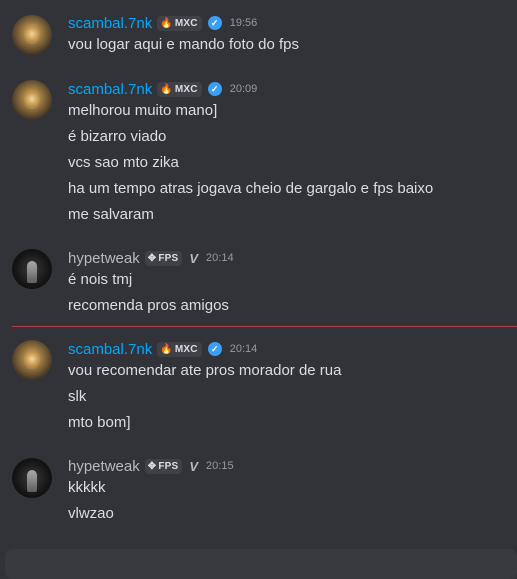 This screenshot has height=579, width=517. What do you see at coordinates (111, 214) in the screenshot?
I see `message-text: me salvaram` at bounding box center [111, 214].